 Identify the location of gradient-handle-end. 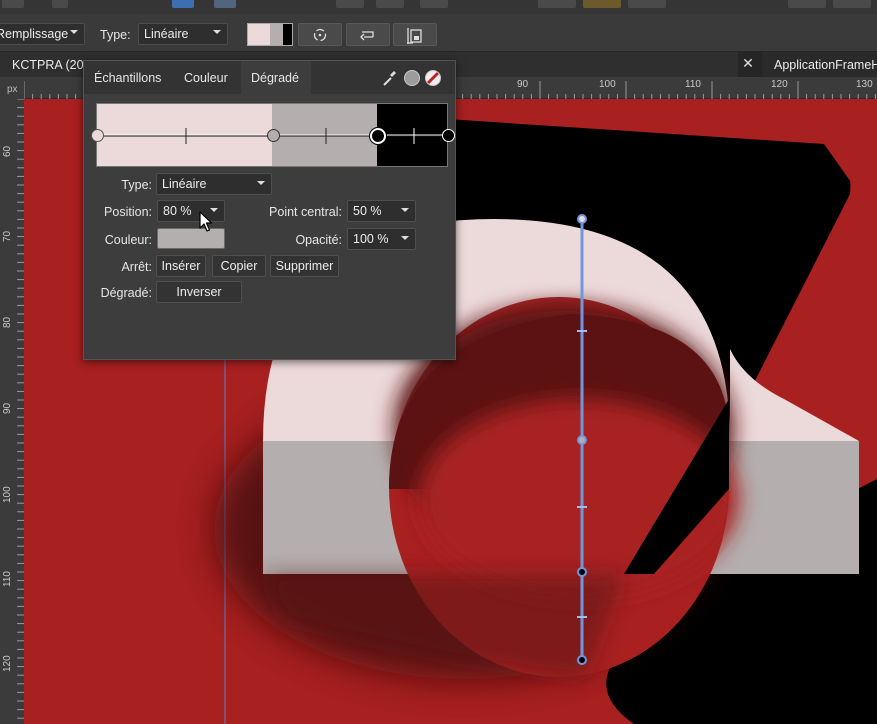
(582, 660).